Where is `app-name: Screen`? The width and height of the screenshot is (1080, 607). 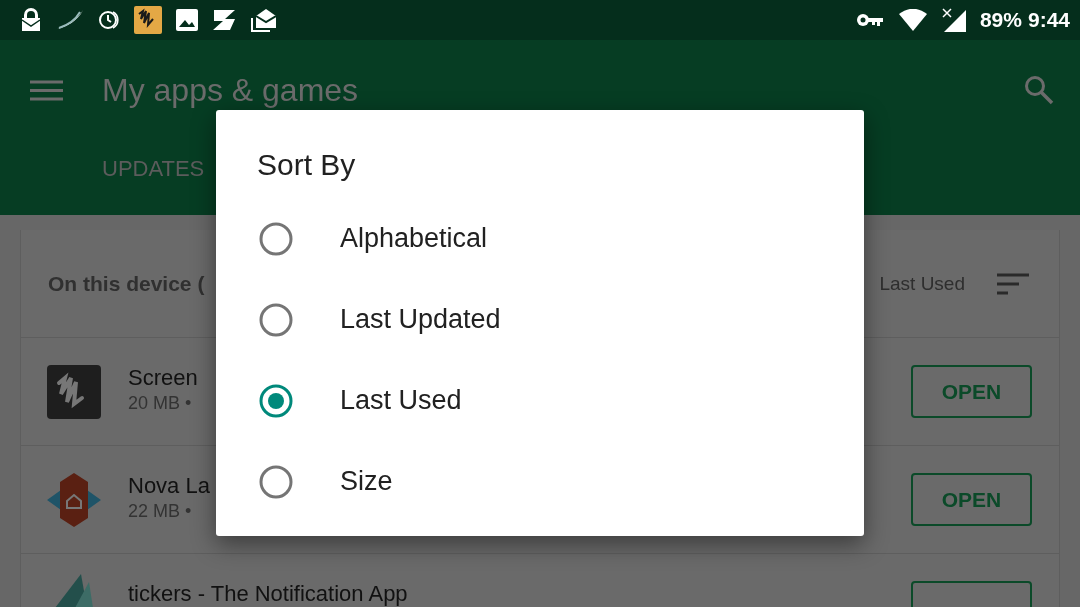
app-name: Screen is located at coordinates (163, 378).